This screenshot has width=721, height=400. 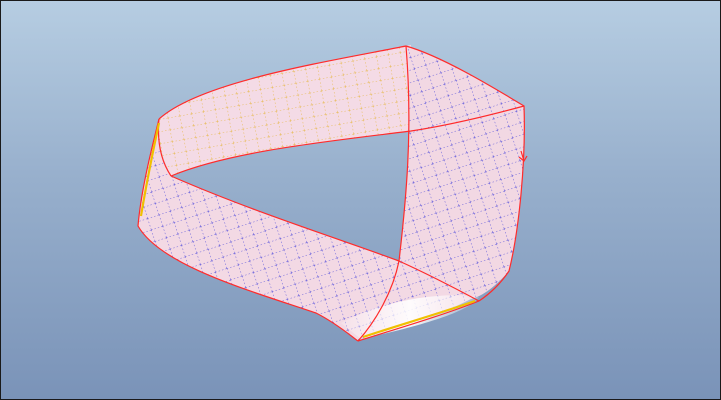 I want to click on strip-right-band, so click(x=462, y=172).